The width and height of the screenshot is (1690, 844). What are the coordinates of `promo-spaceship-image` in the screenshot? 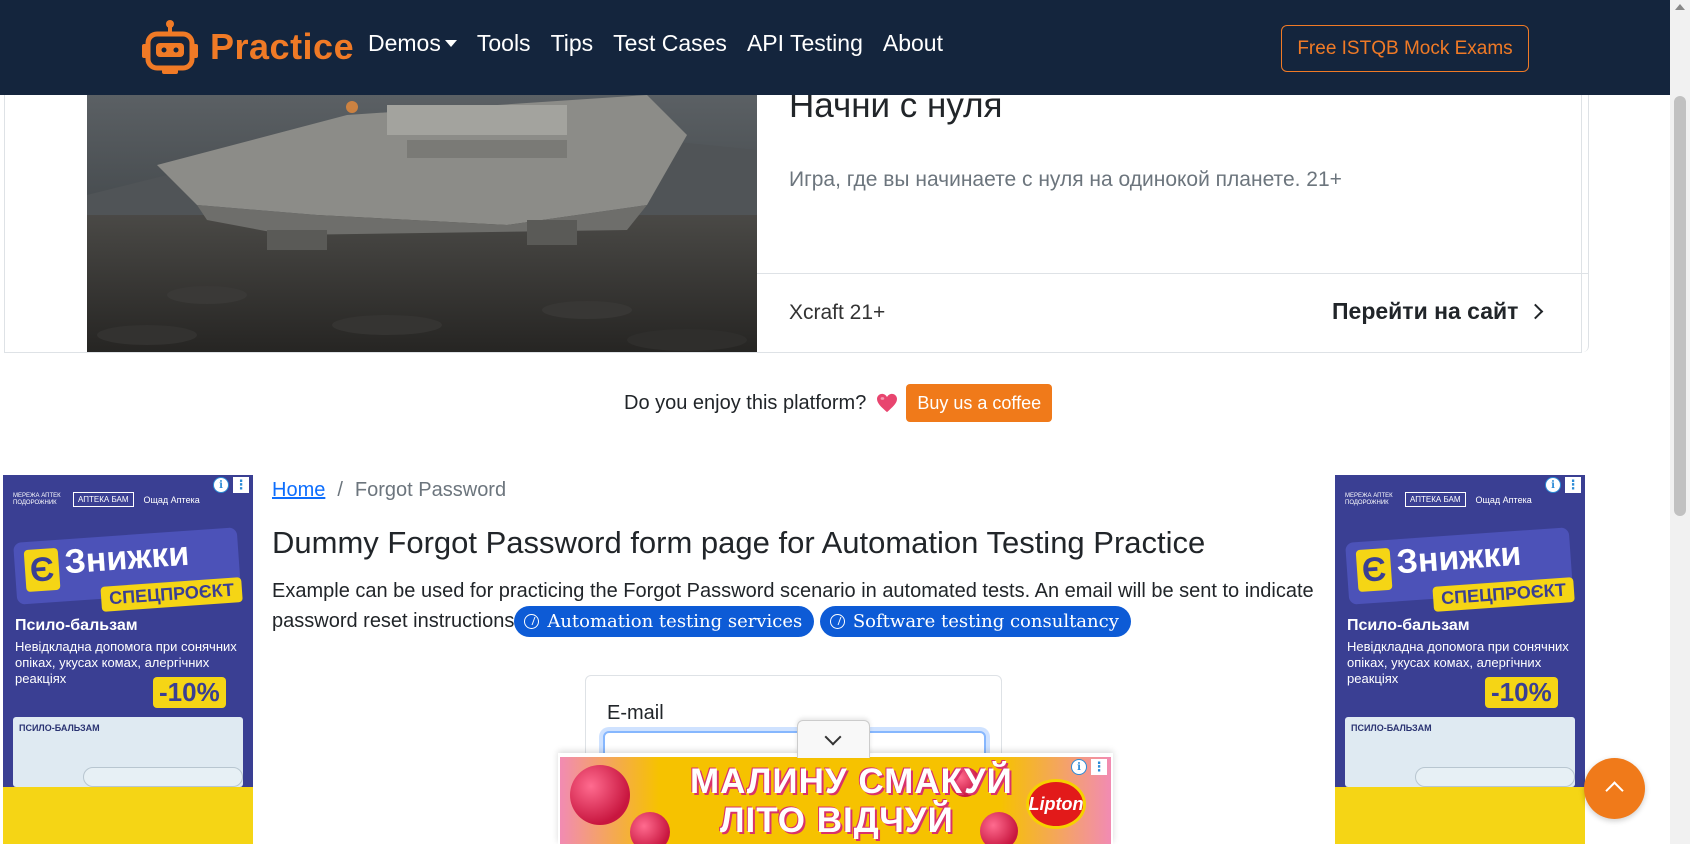 It's located at (422, 223).